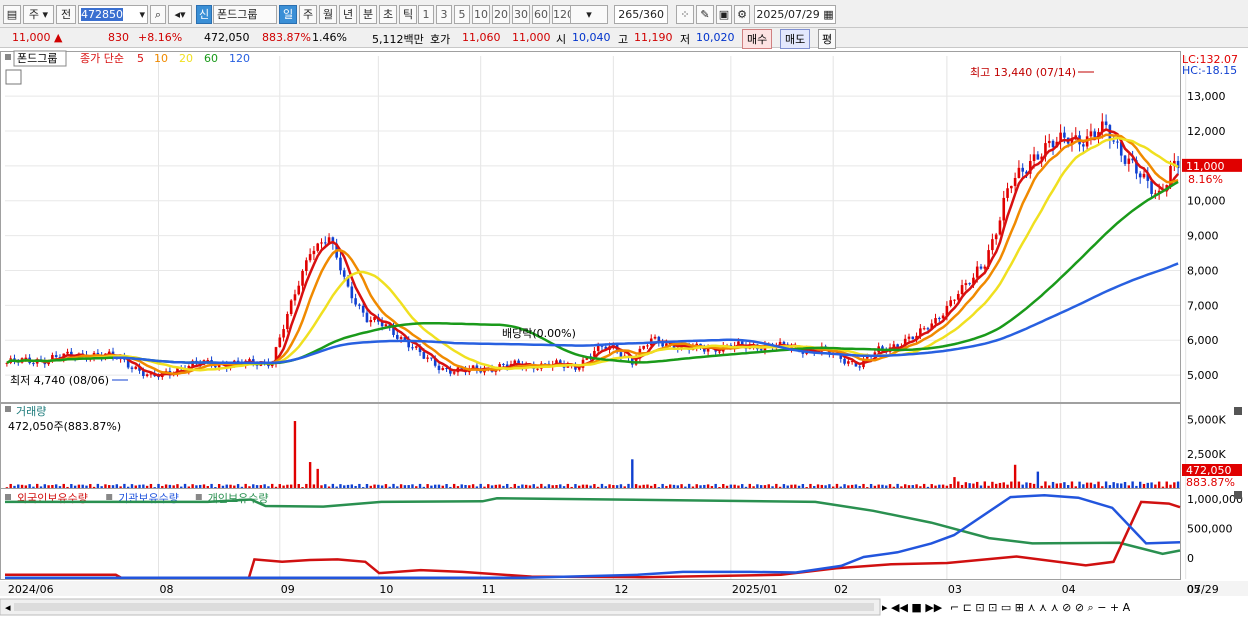 The width and height of the screenshot is (1248, 621). I want to click on menu-icon: ▤, so click(12, 14).